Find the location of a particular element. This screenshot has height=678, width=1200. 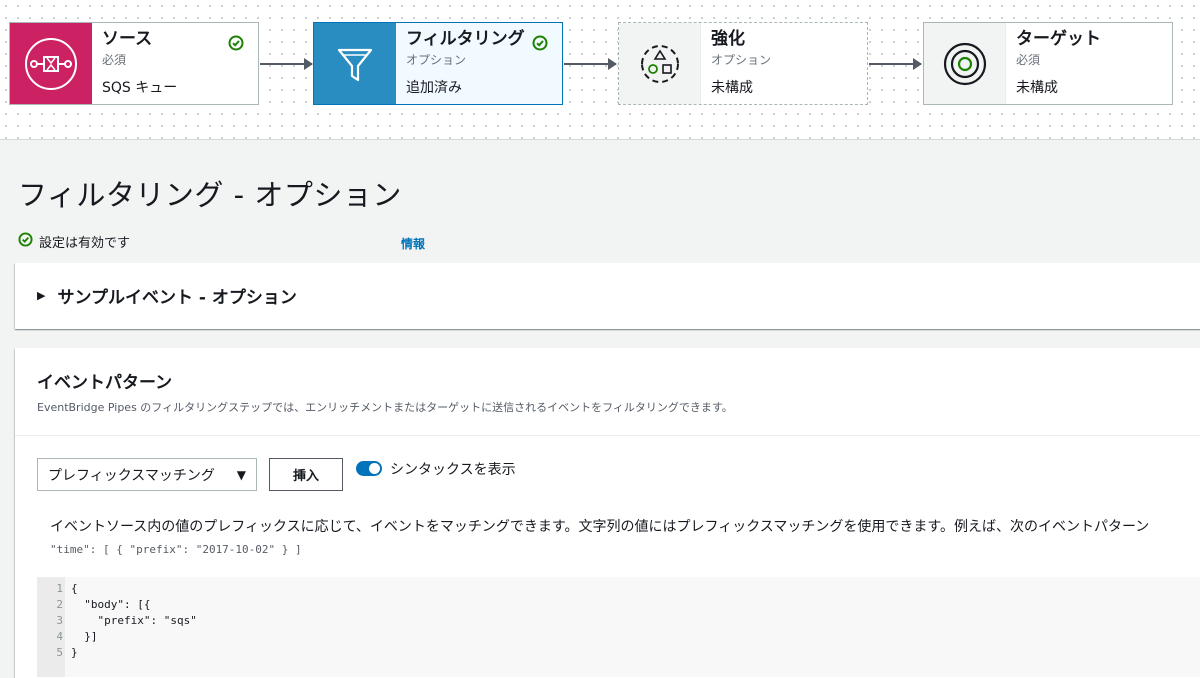

line-number: 2 is located at coordinates (59, 604).